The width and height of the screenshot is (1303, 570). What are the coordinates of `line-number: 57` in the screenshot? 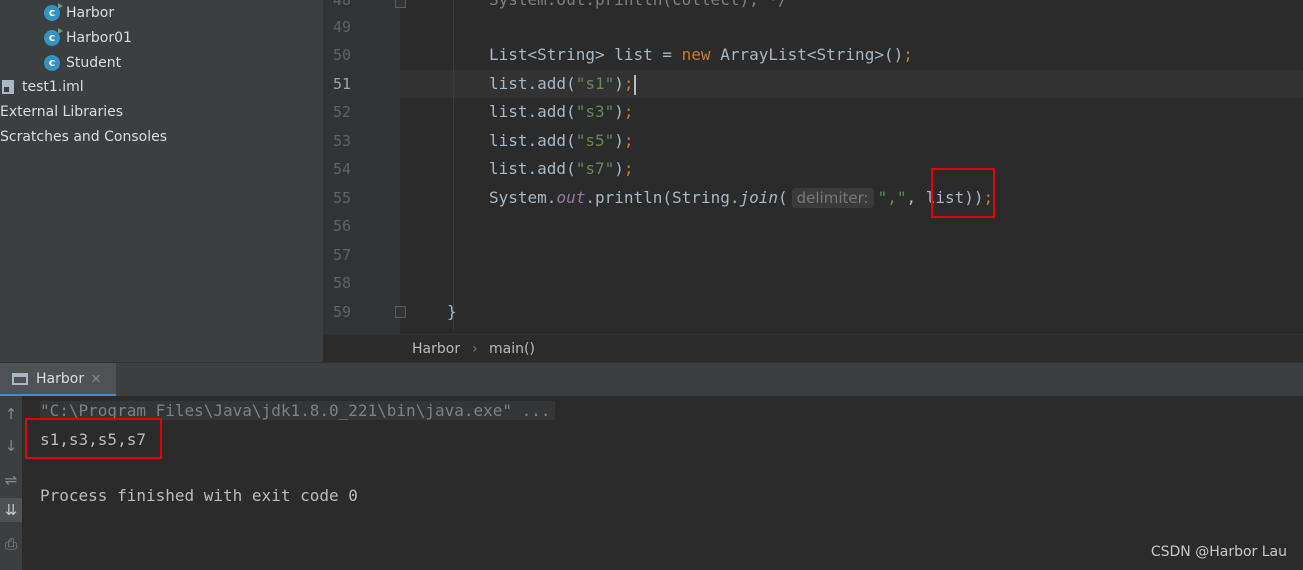 It's located at (341, 255).